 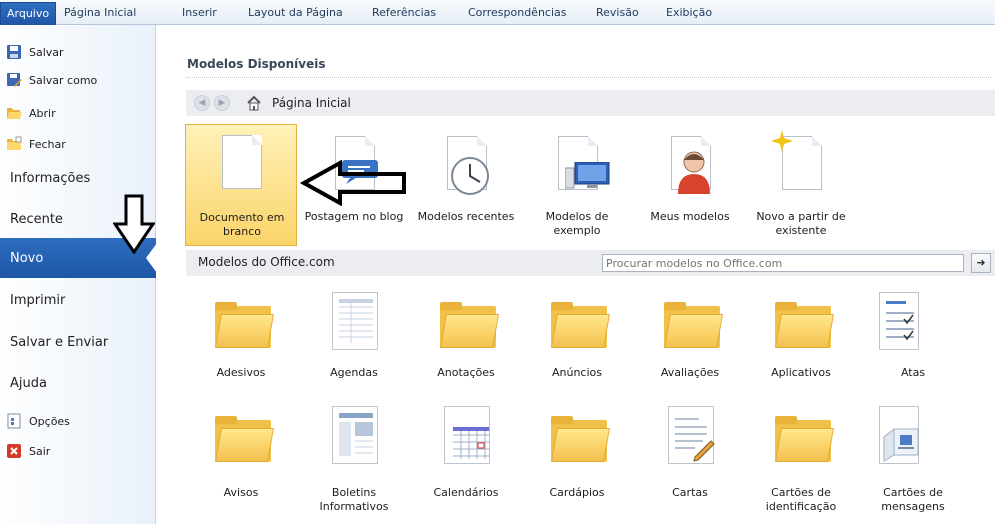 What do you see at coordinates (14, 144) in the screenshot?
I see `close-folder-icon` at bounding box center [14, 144].